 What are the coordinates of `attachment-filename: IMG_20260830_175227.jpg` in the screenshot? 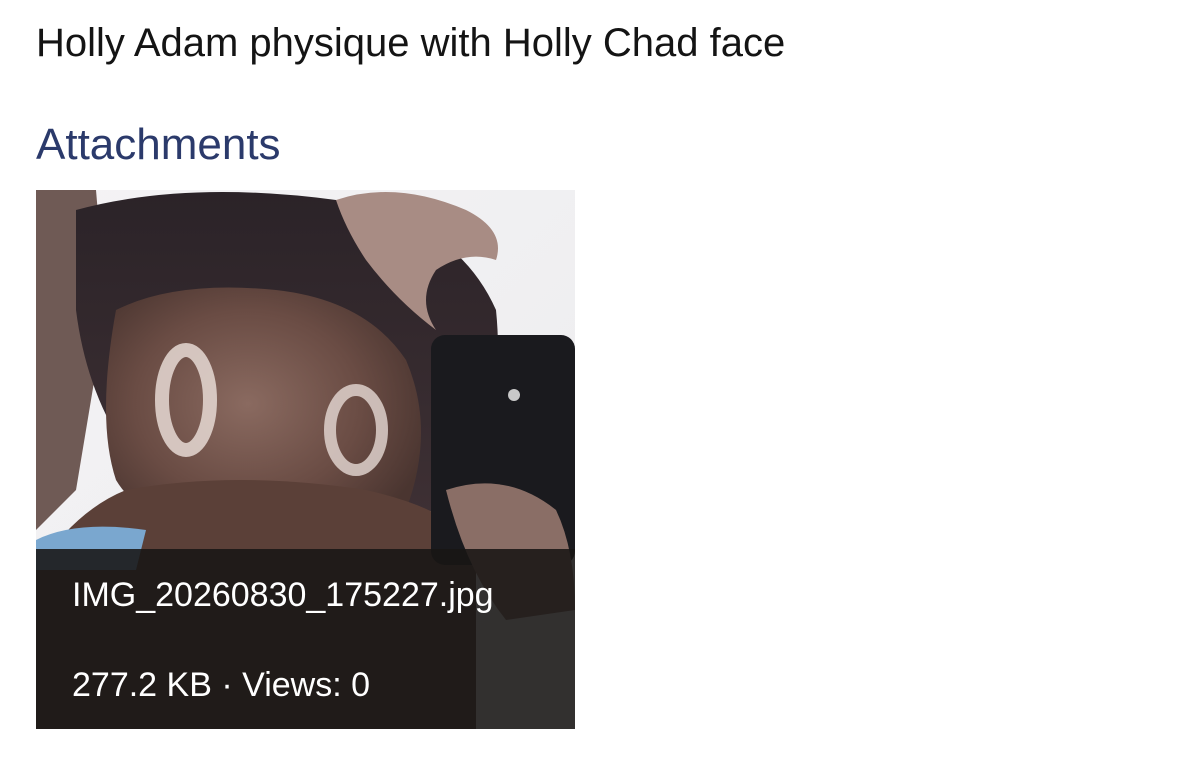 It's located at (283, 595).